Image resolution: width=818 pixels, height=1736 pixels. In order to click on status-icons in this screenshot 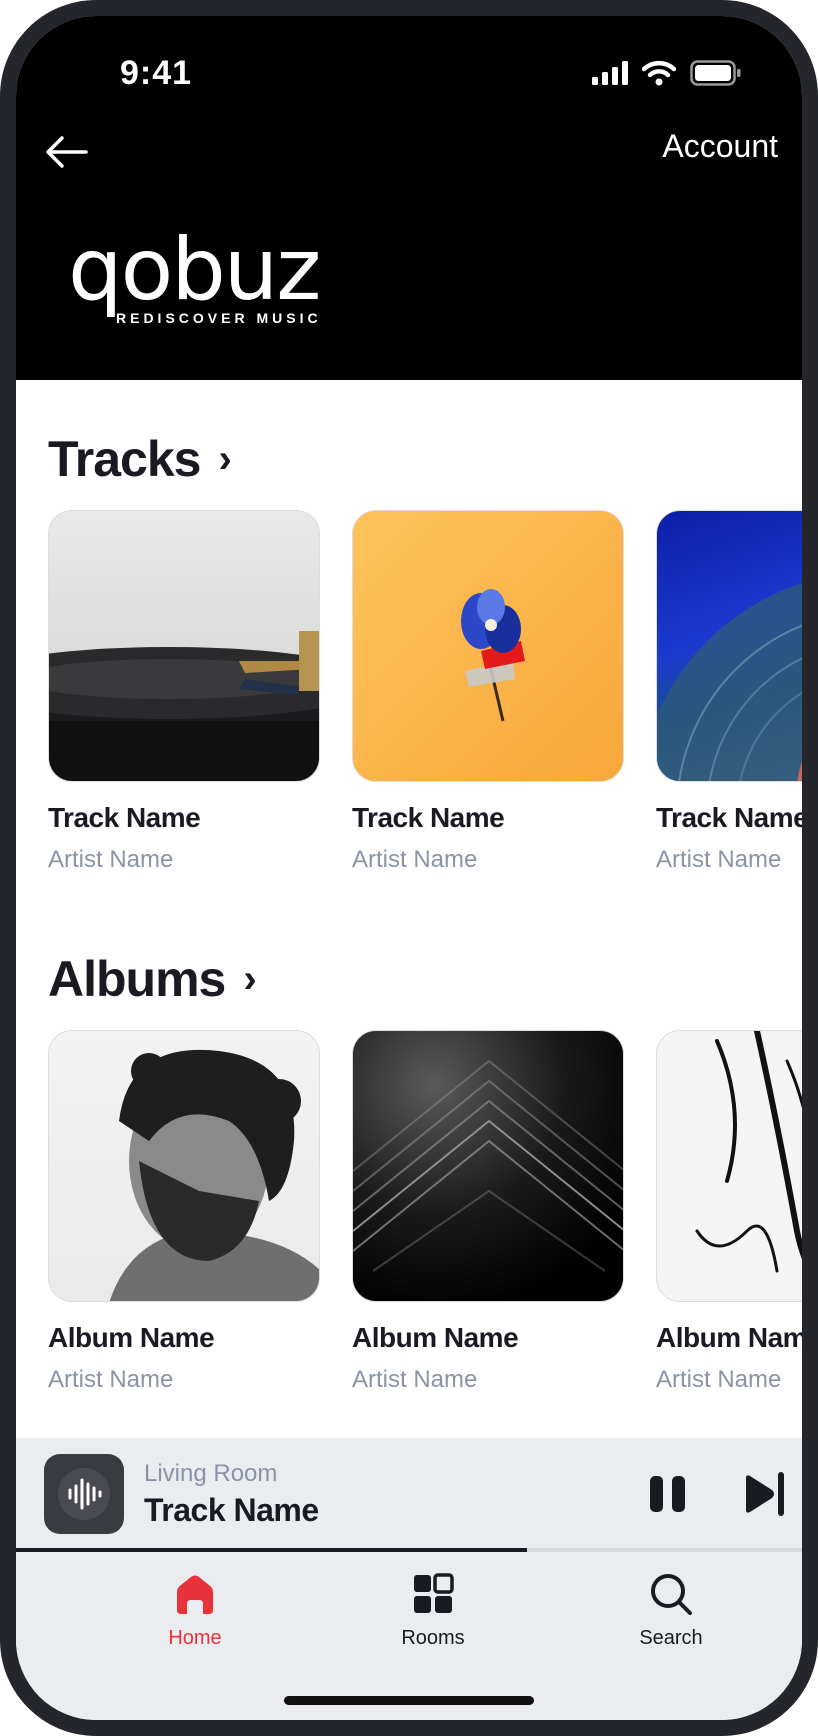, I will do `click(667, 73)`.